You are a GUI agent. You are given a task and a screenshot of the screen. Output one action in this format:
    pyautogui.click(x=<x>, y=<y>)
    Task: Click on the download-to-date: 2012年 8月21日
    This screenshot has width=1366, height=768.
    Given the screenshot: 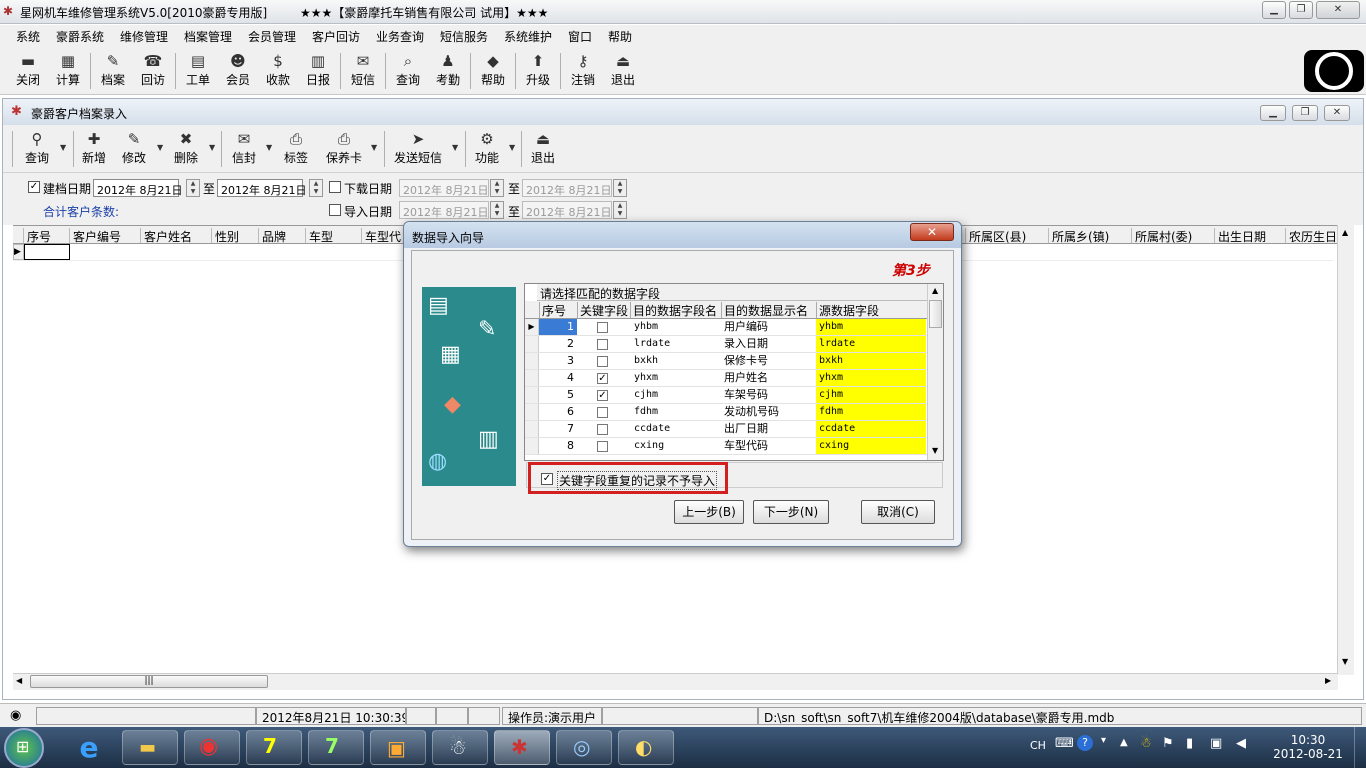 What is the action you would take?
    pyautogui.click(x=567, y=188)
    